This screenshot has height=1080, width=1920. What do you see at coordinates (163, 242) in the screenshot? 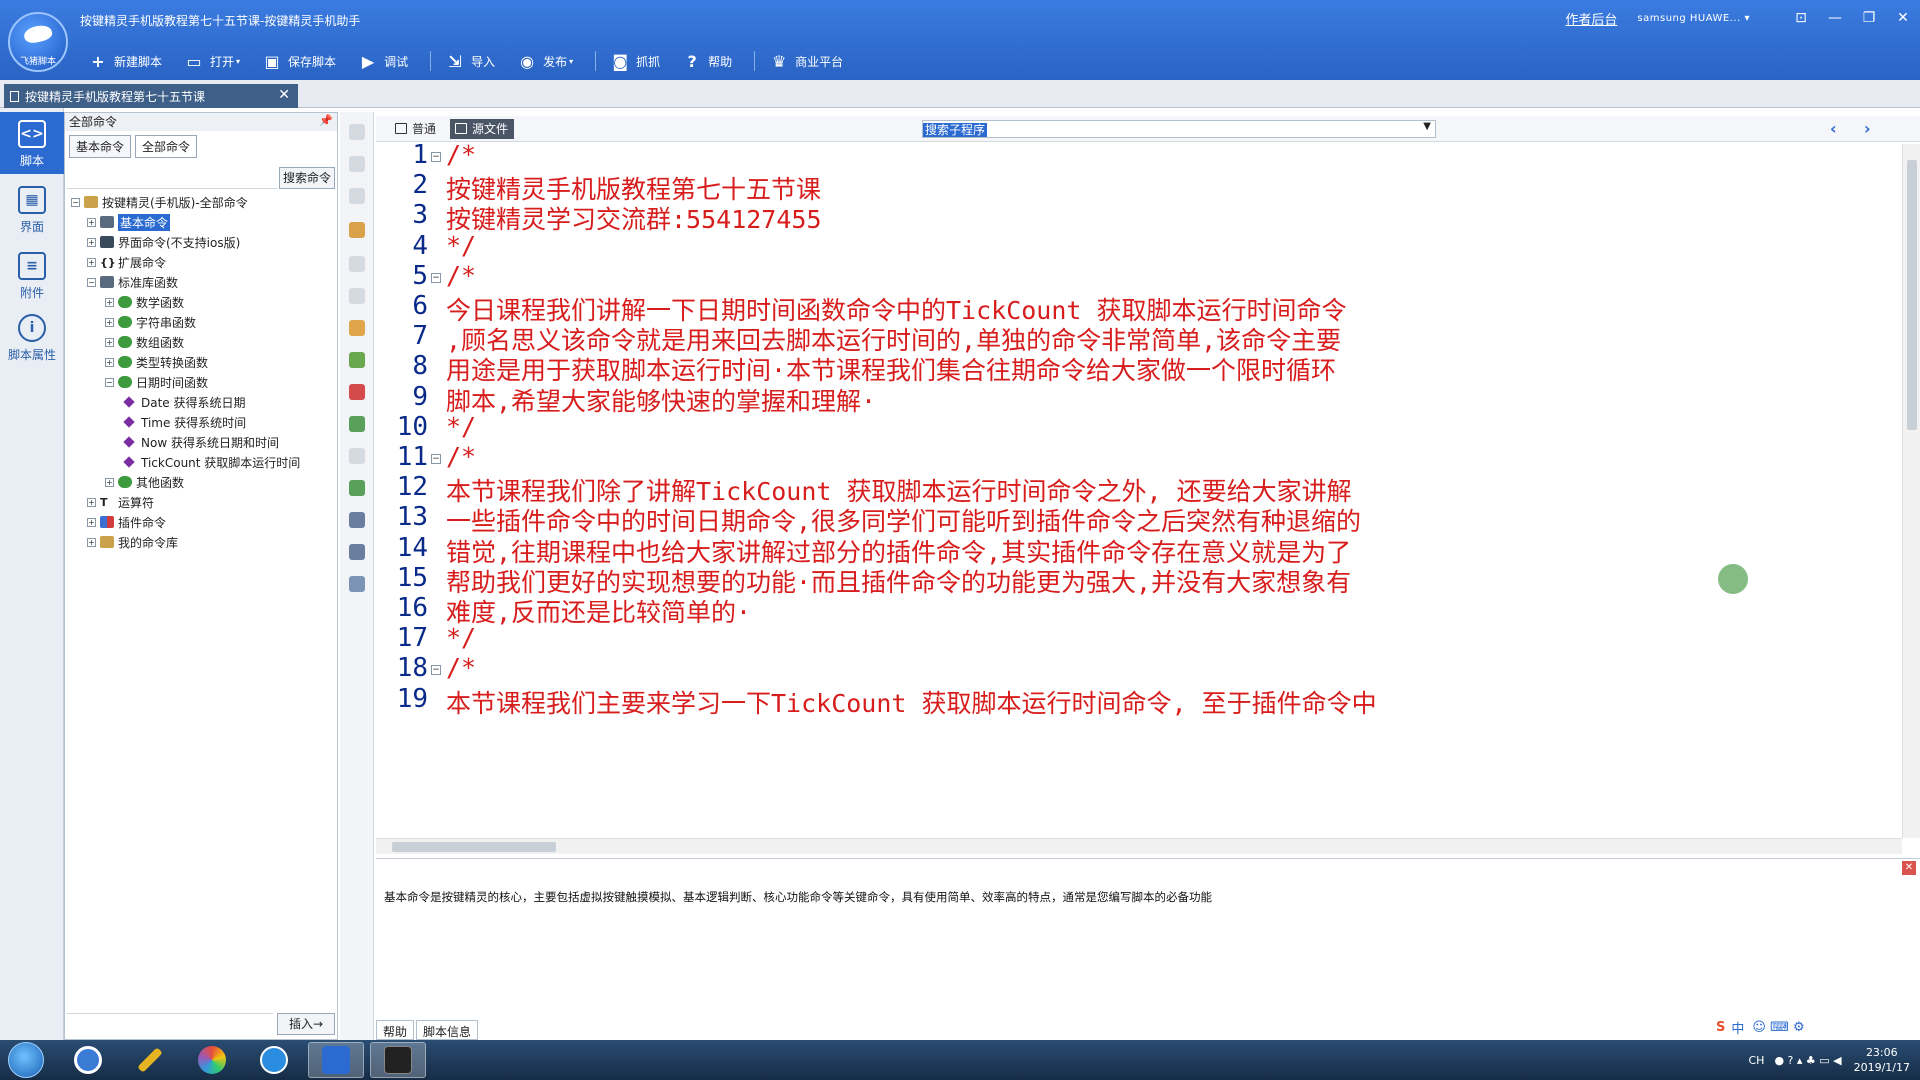
I see `tree-node-ui: + 界面命令(不支持ios版)` at bounding box center [163, 242].